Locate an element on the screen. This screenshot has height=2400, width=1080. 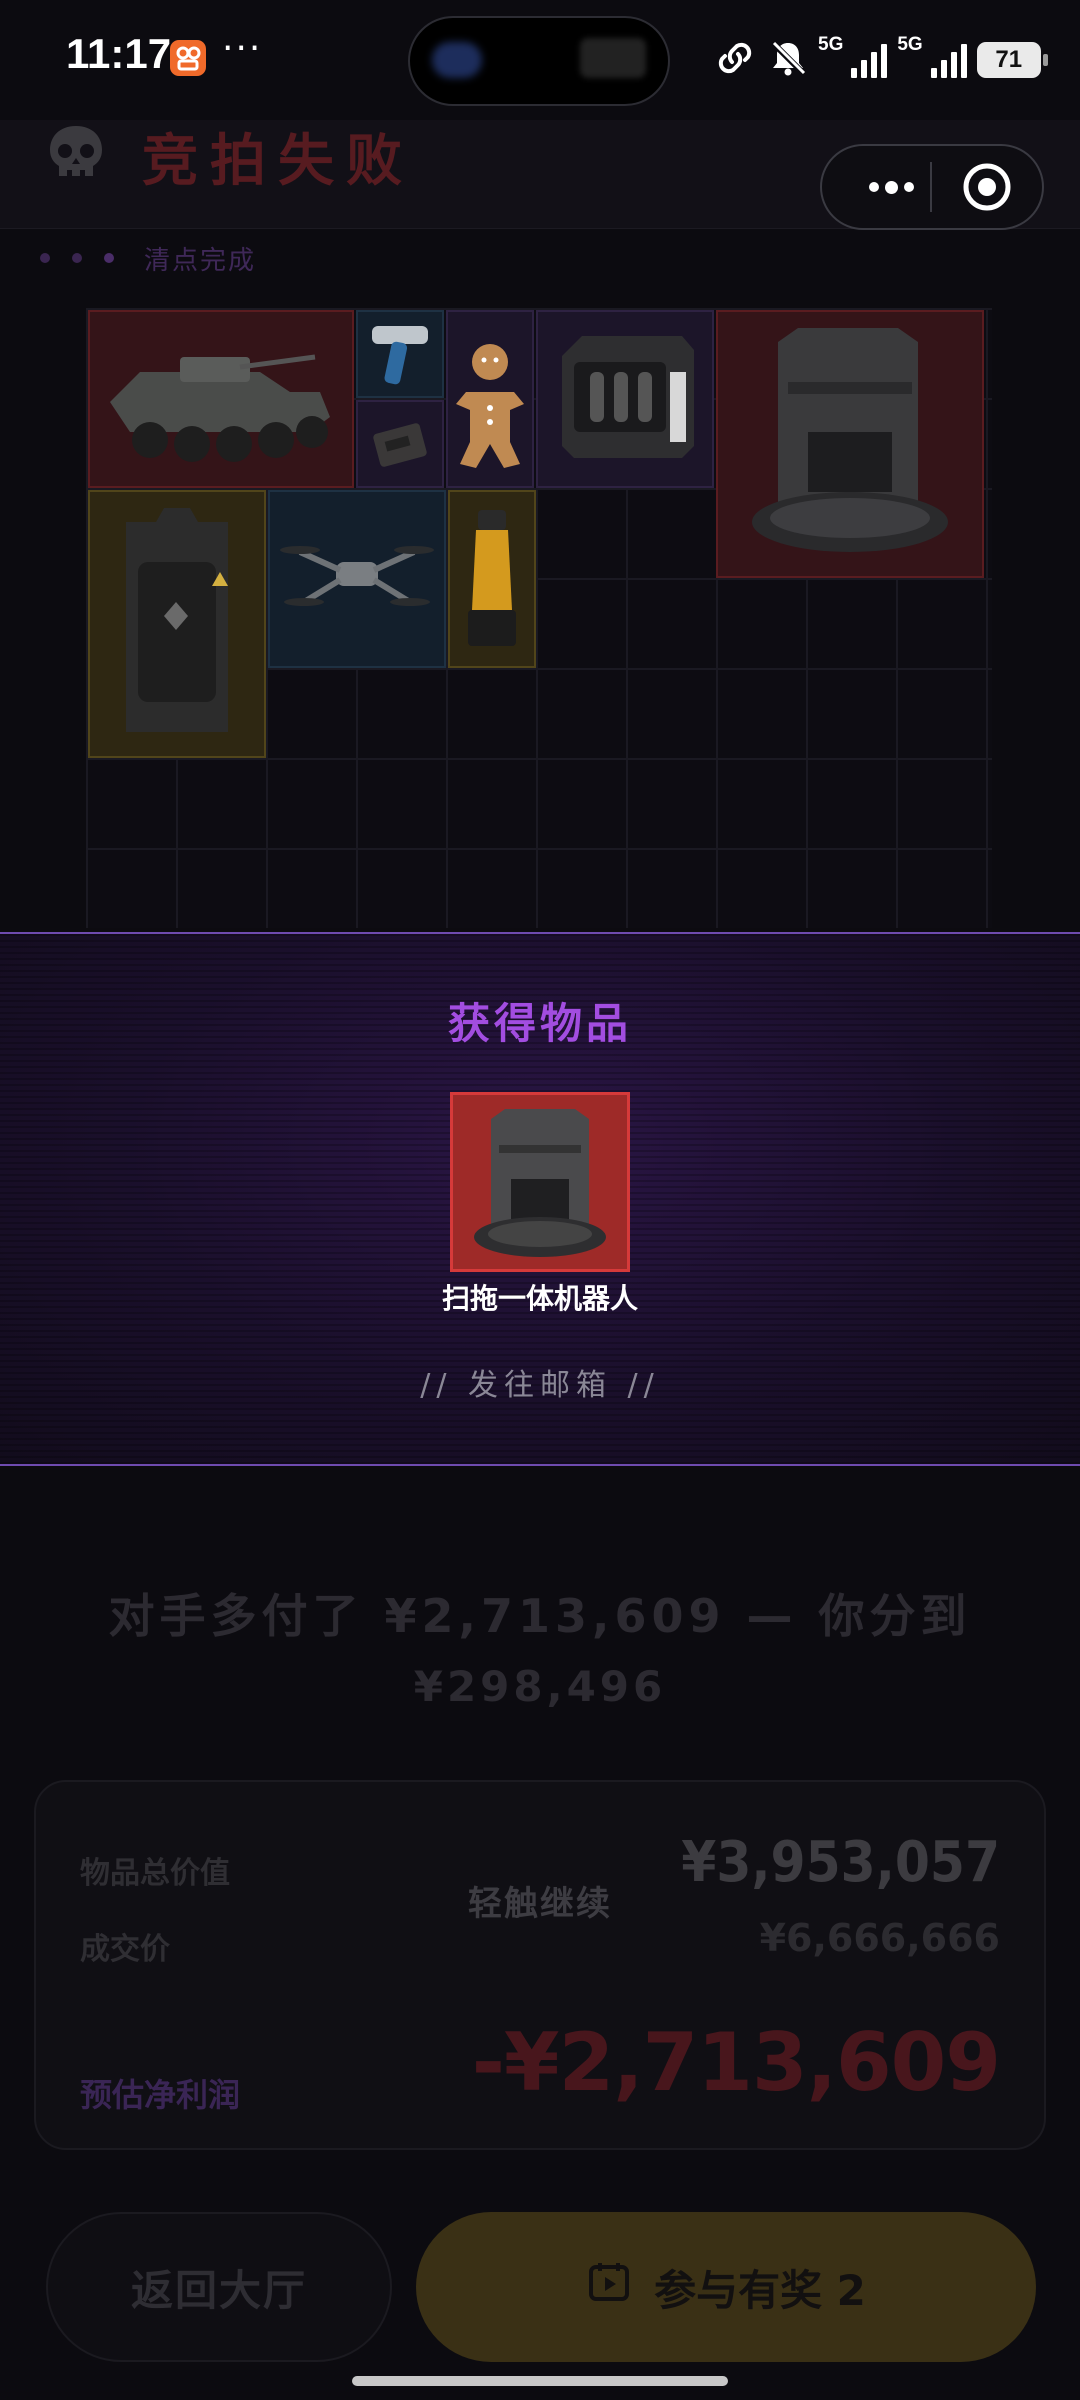
app-notification-icon is located at coordinates (188, 58).